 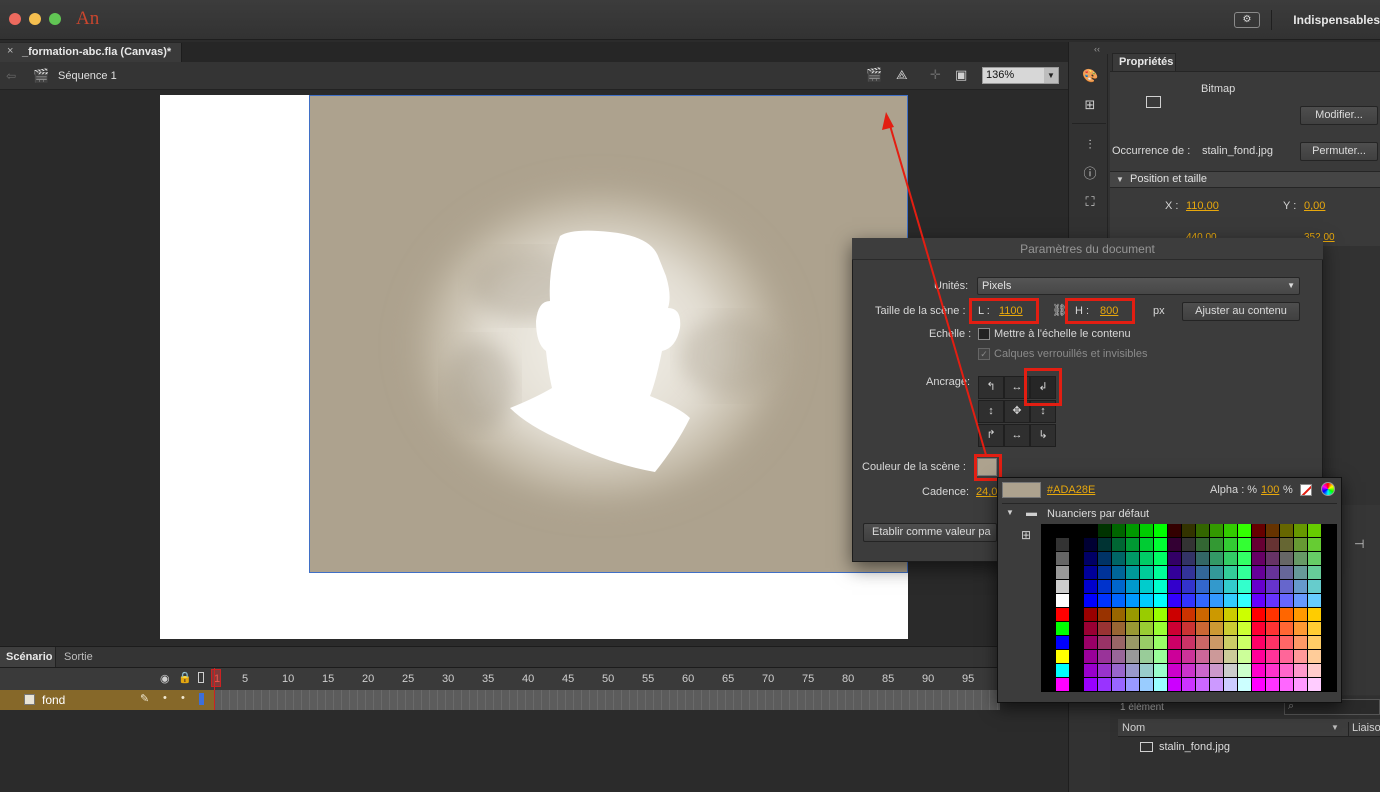 I want to click on position-size-section: ▼ Position et taille, so click(x=1245, y=179).